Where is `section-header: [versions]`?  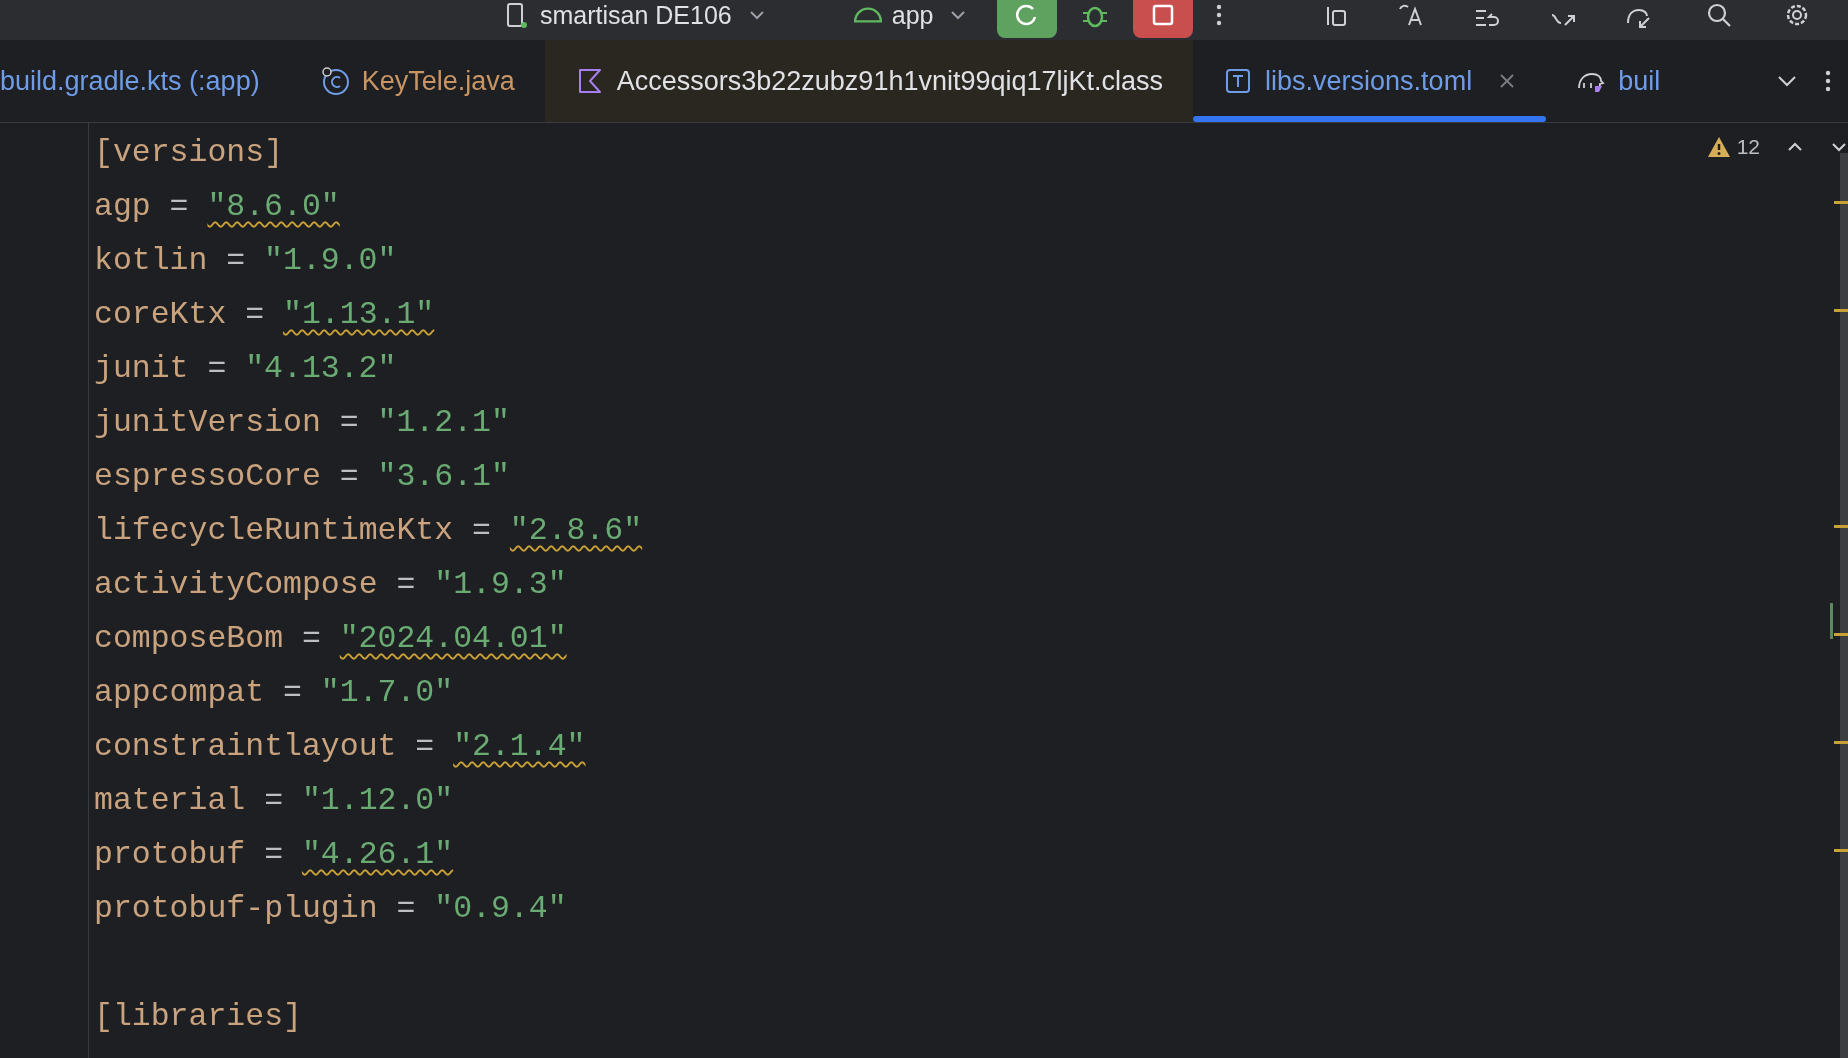
section-header: [versions] is located at coordinates (189, 153).